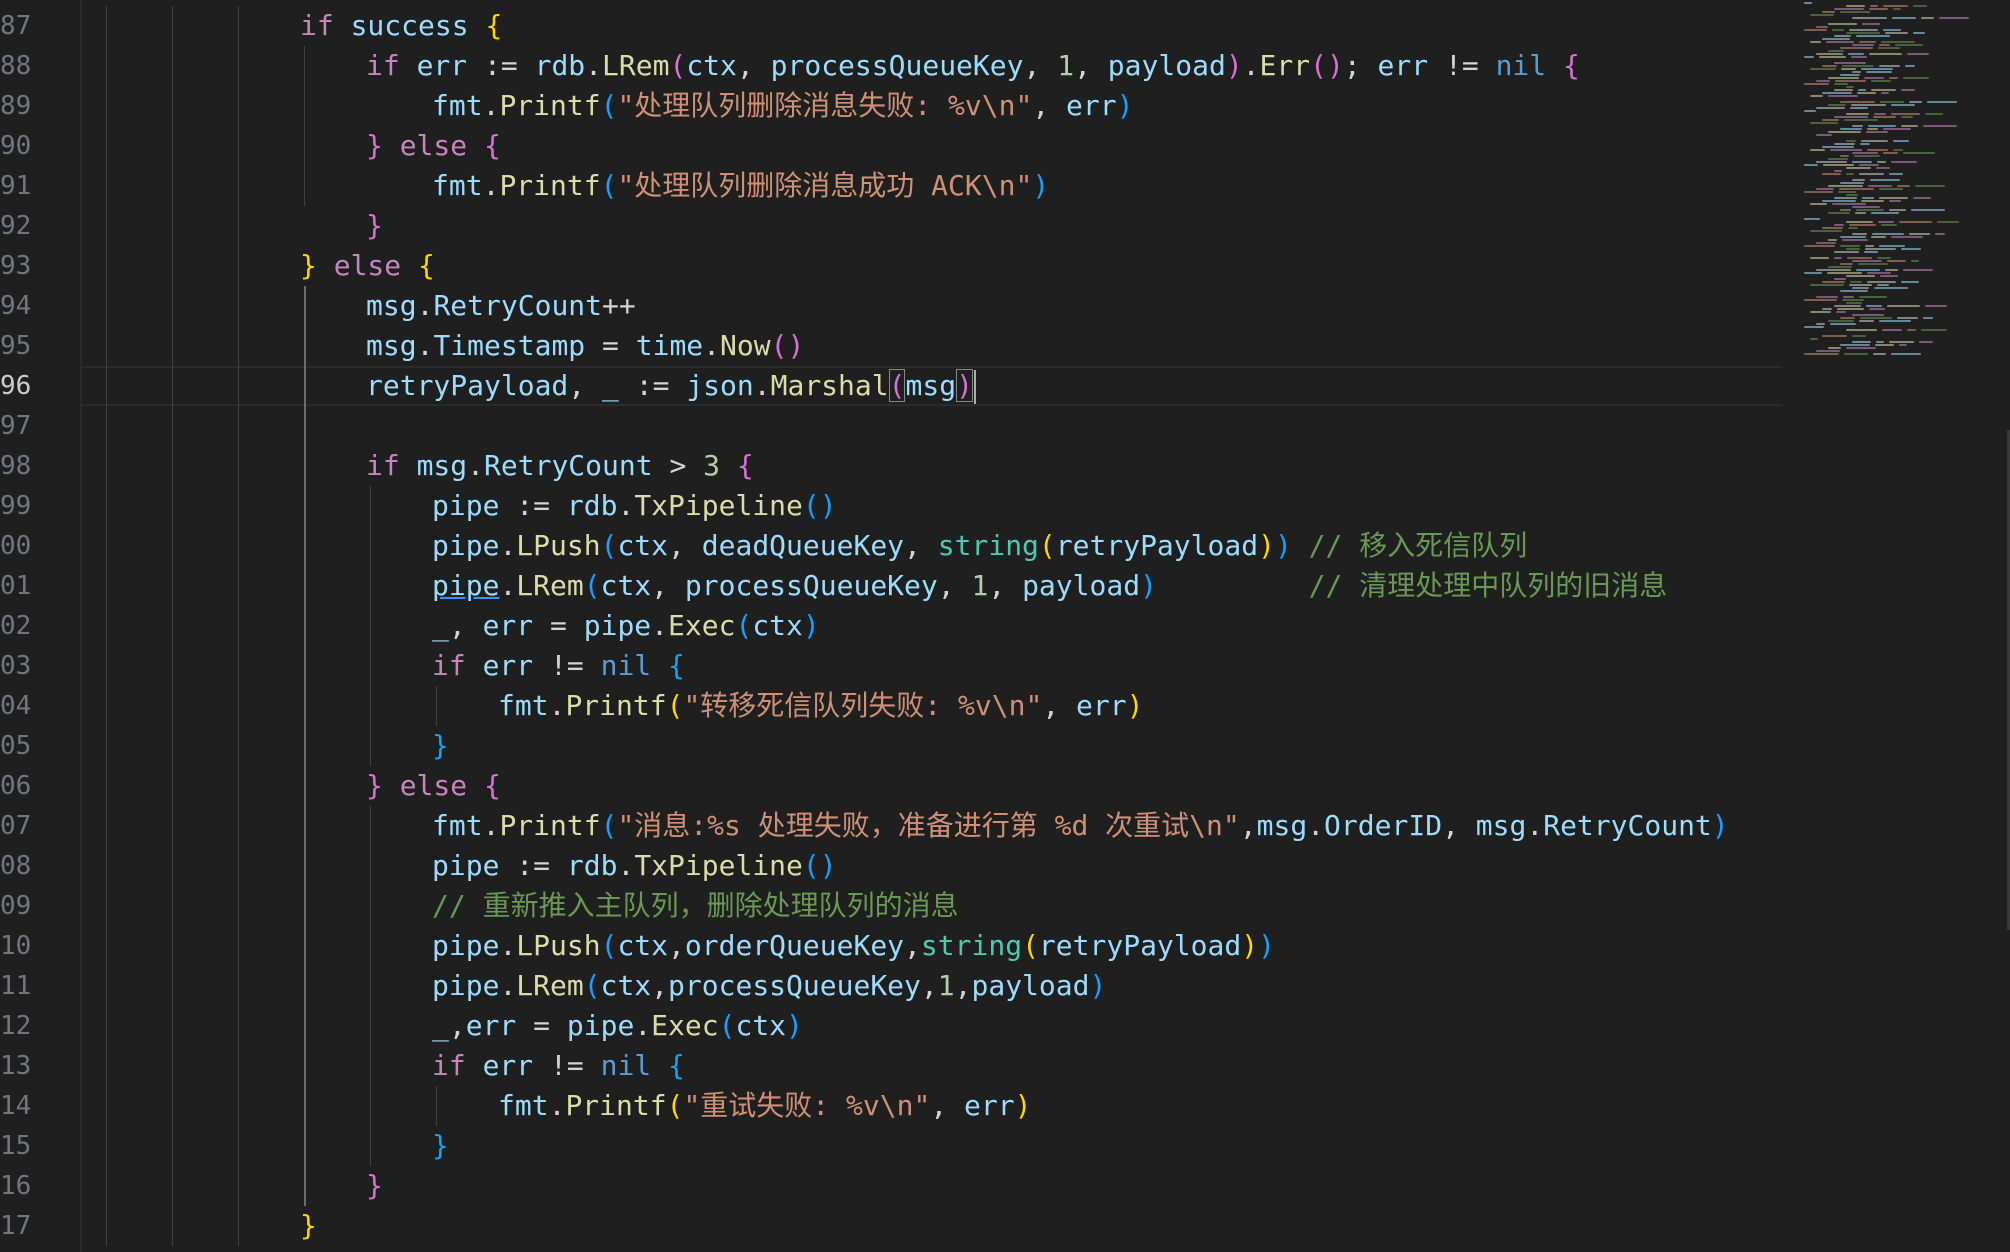 This screenshot has height=1252, width=2010. Describe the element at coordinates (20, 706) in the screenshot. I see `line-number: 04` at that location.